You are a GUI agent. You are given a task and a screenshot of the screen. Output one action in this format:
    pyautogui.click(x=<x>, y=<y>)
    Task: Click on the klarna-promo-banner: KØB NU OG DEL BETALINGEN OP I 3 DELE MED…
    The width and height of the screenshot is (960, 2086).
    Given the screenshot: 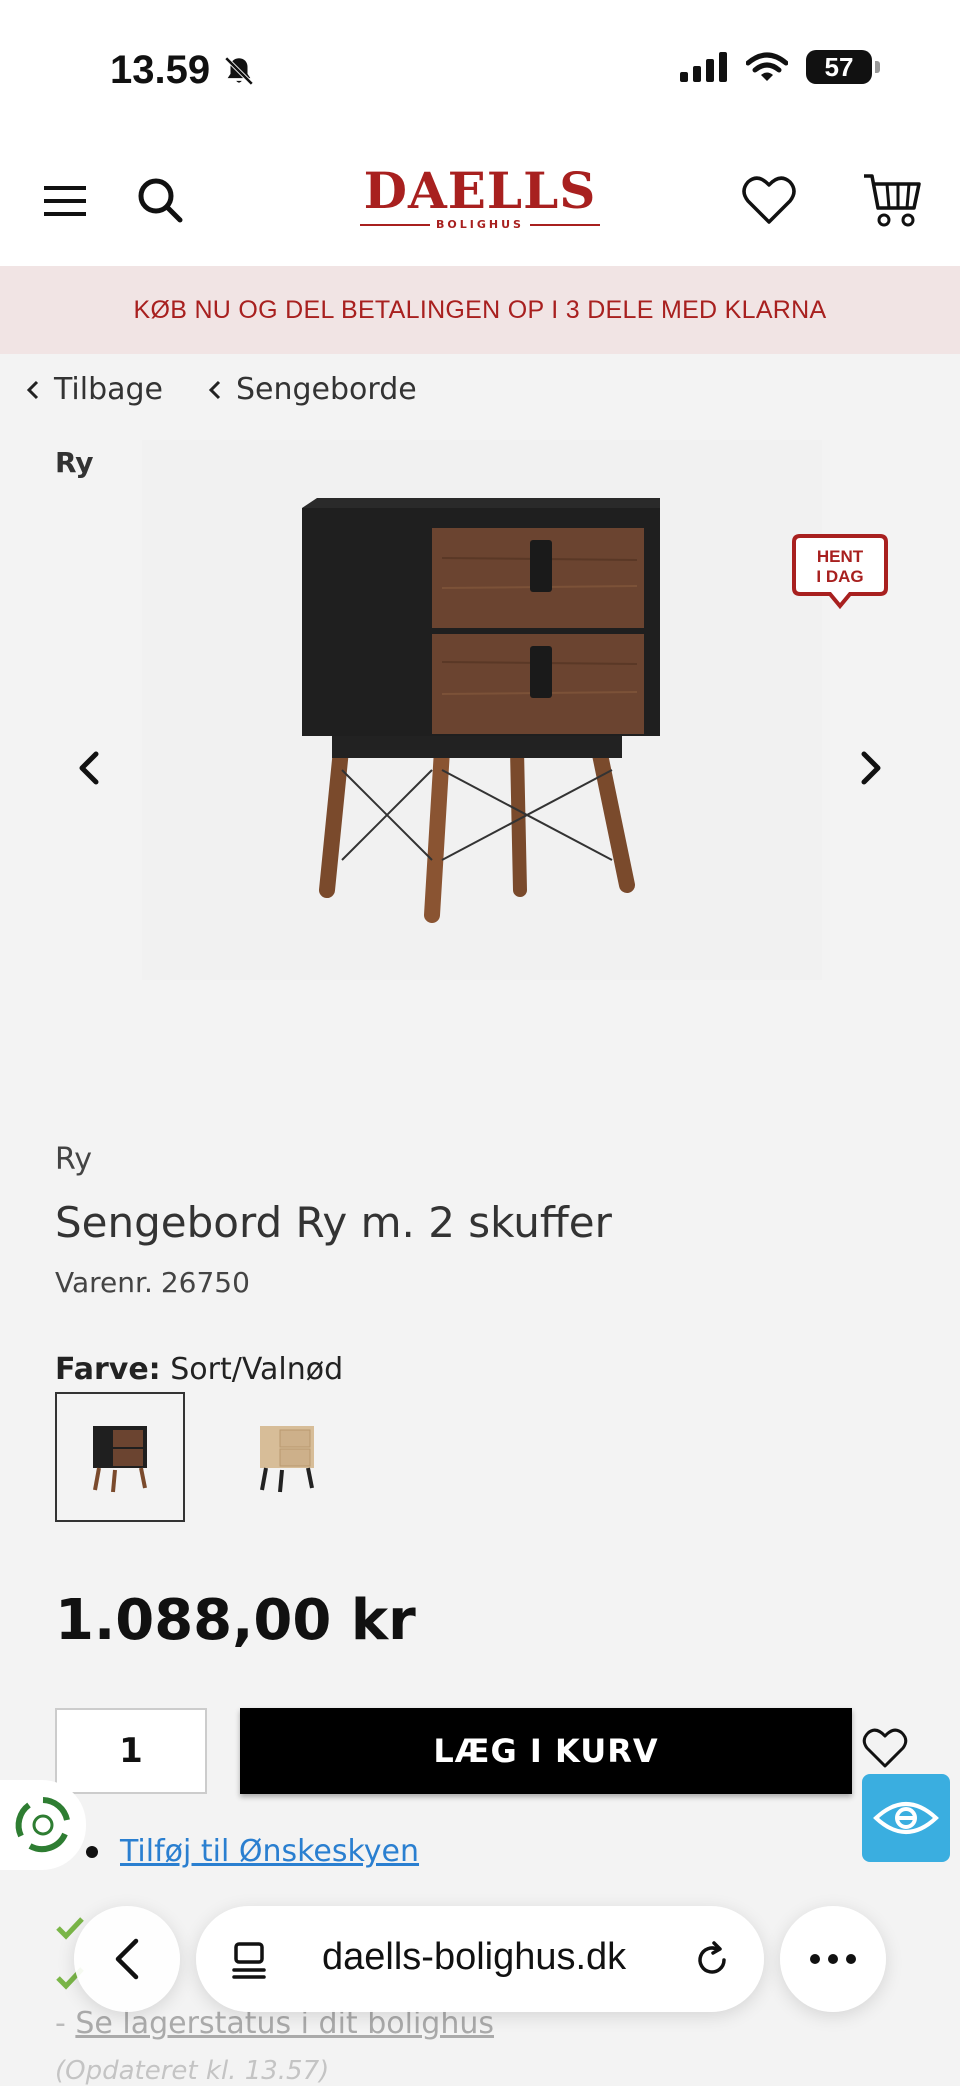 What is the action you would take?
    pyautogui.click(x=480, y=310)
    